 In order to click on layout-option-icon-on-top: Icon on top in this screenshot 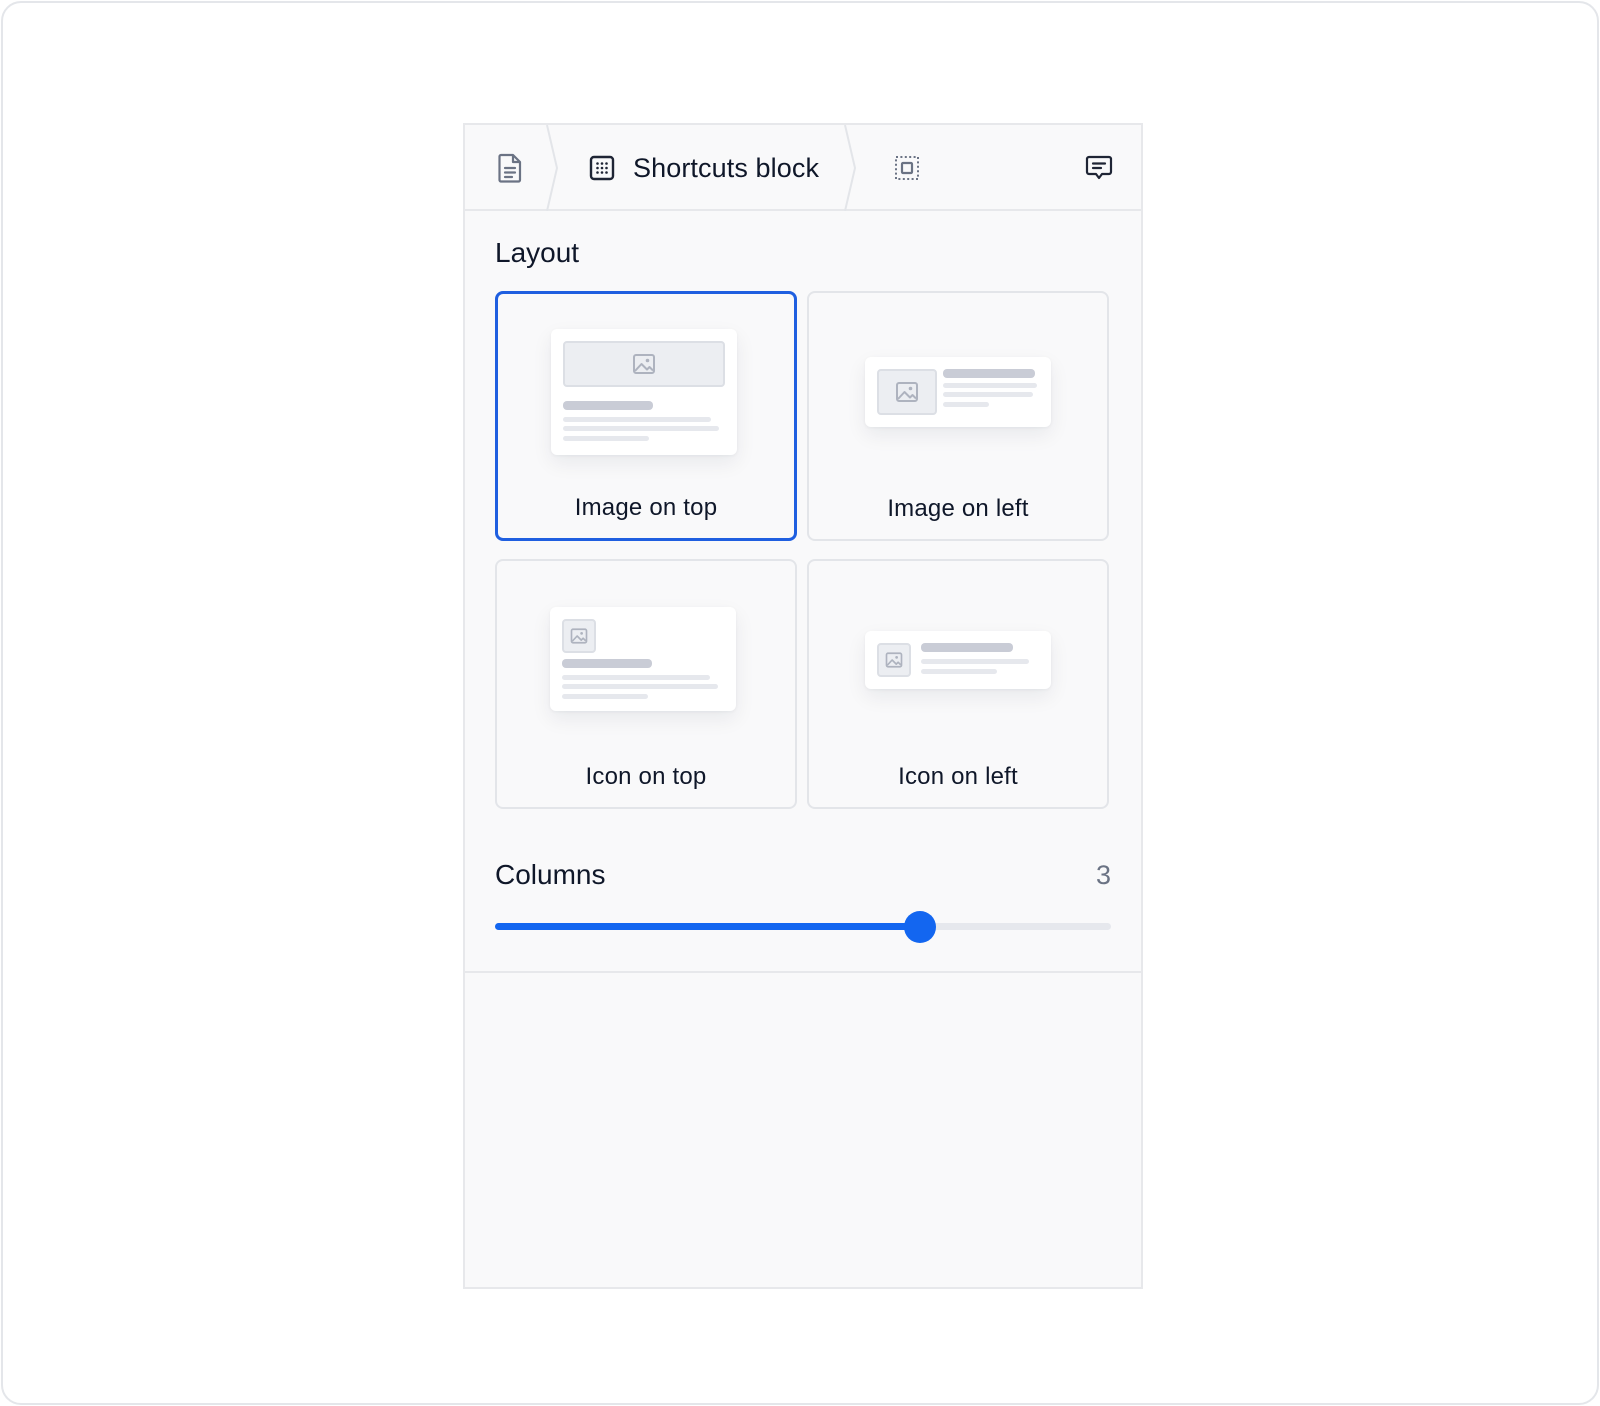, I will do `click(646, 684)`.